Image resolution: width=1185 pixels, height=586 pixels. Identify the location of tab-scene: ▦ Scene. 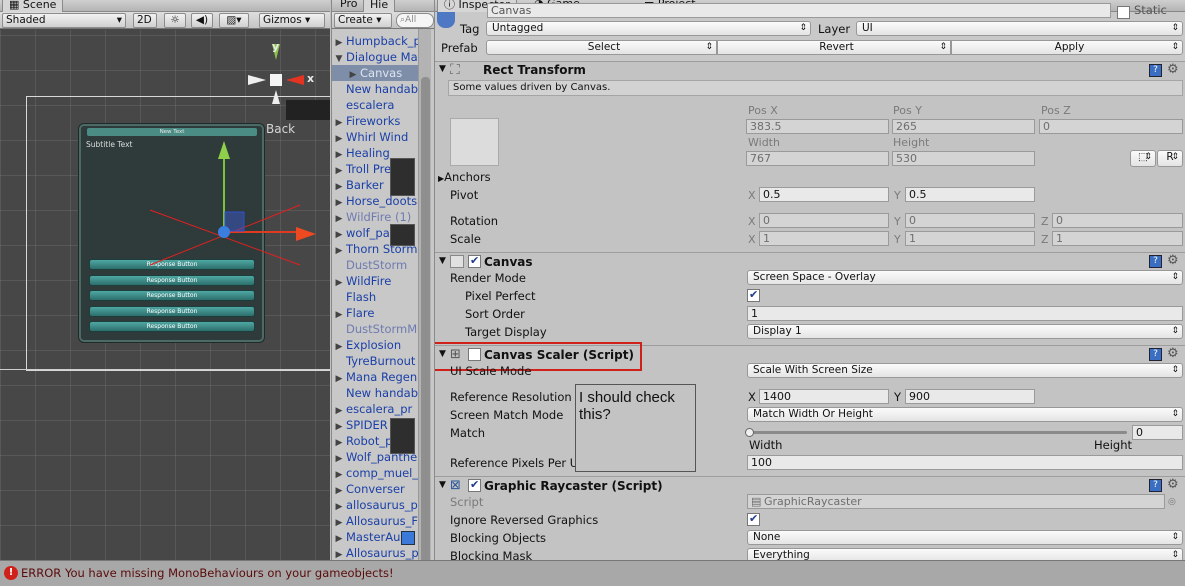
(33, 6).